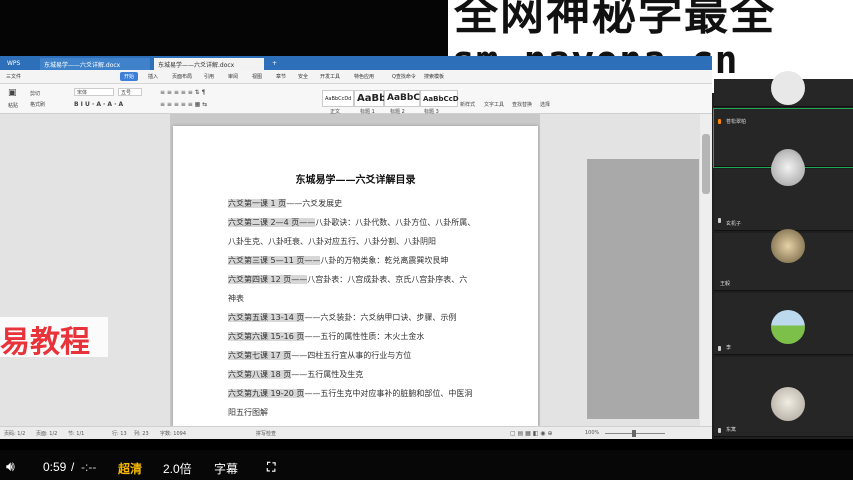 This screenshot has width=853, height=480. Describe the element at coordinates (98, 104) in the screenshot. I see `format-buttons: B I U · A · A · A` at that location.